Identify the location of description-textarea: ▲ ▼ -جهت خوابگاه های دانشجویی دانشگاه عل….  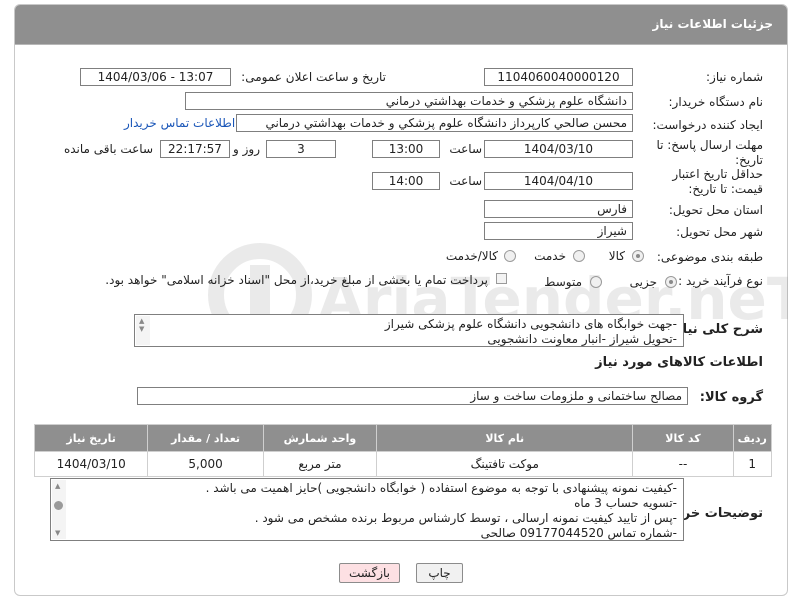
(409, 330).